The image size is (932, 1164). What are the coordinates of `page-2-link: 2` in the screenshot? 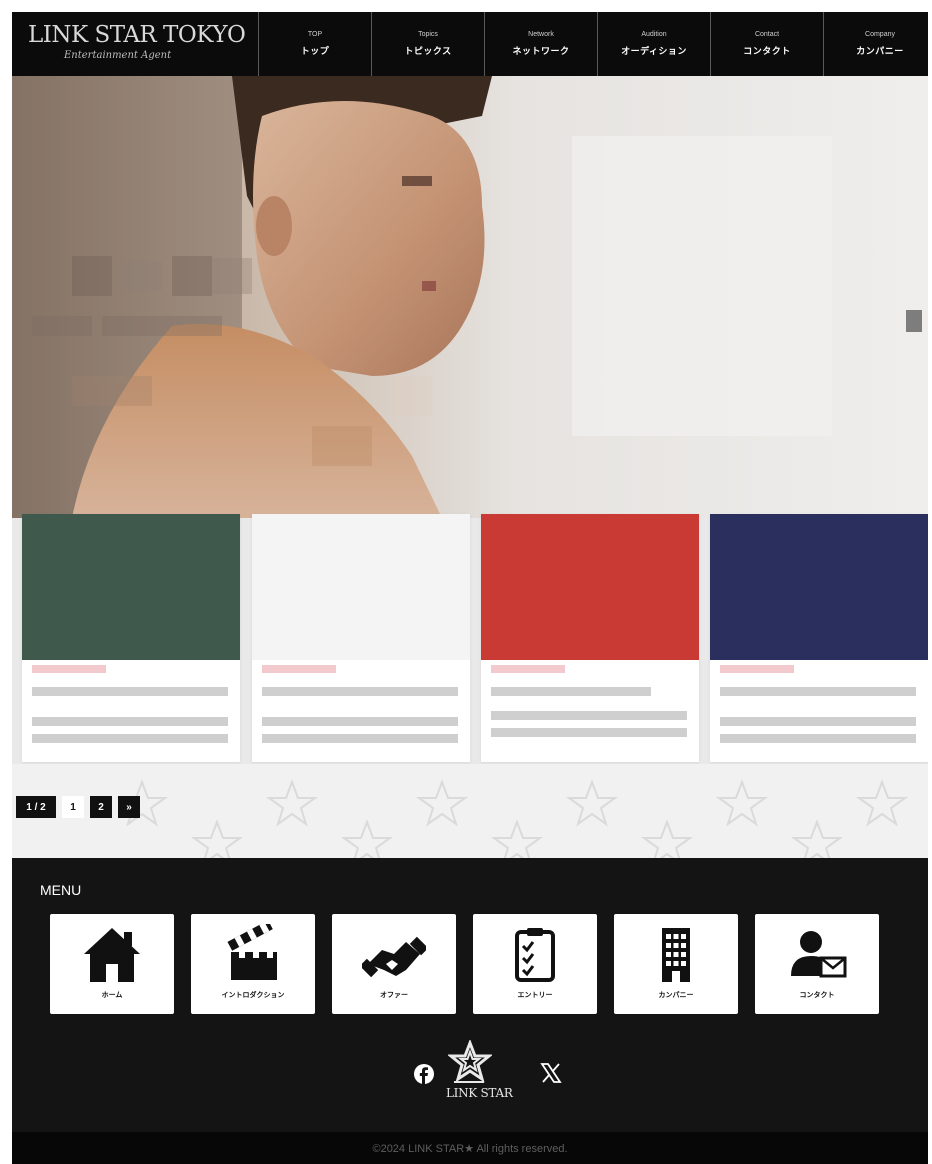 It's located at (101, 807).